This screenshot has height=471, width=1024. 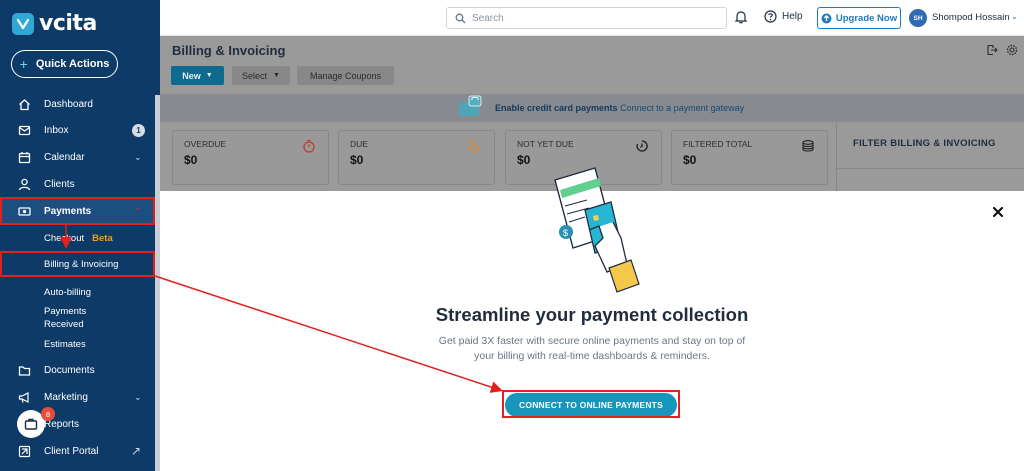 I want to click on clock-icon, so click(x=475, y=146).